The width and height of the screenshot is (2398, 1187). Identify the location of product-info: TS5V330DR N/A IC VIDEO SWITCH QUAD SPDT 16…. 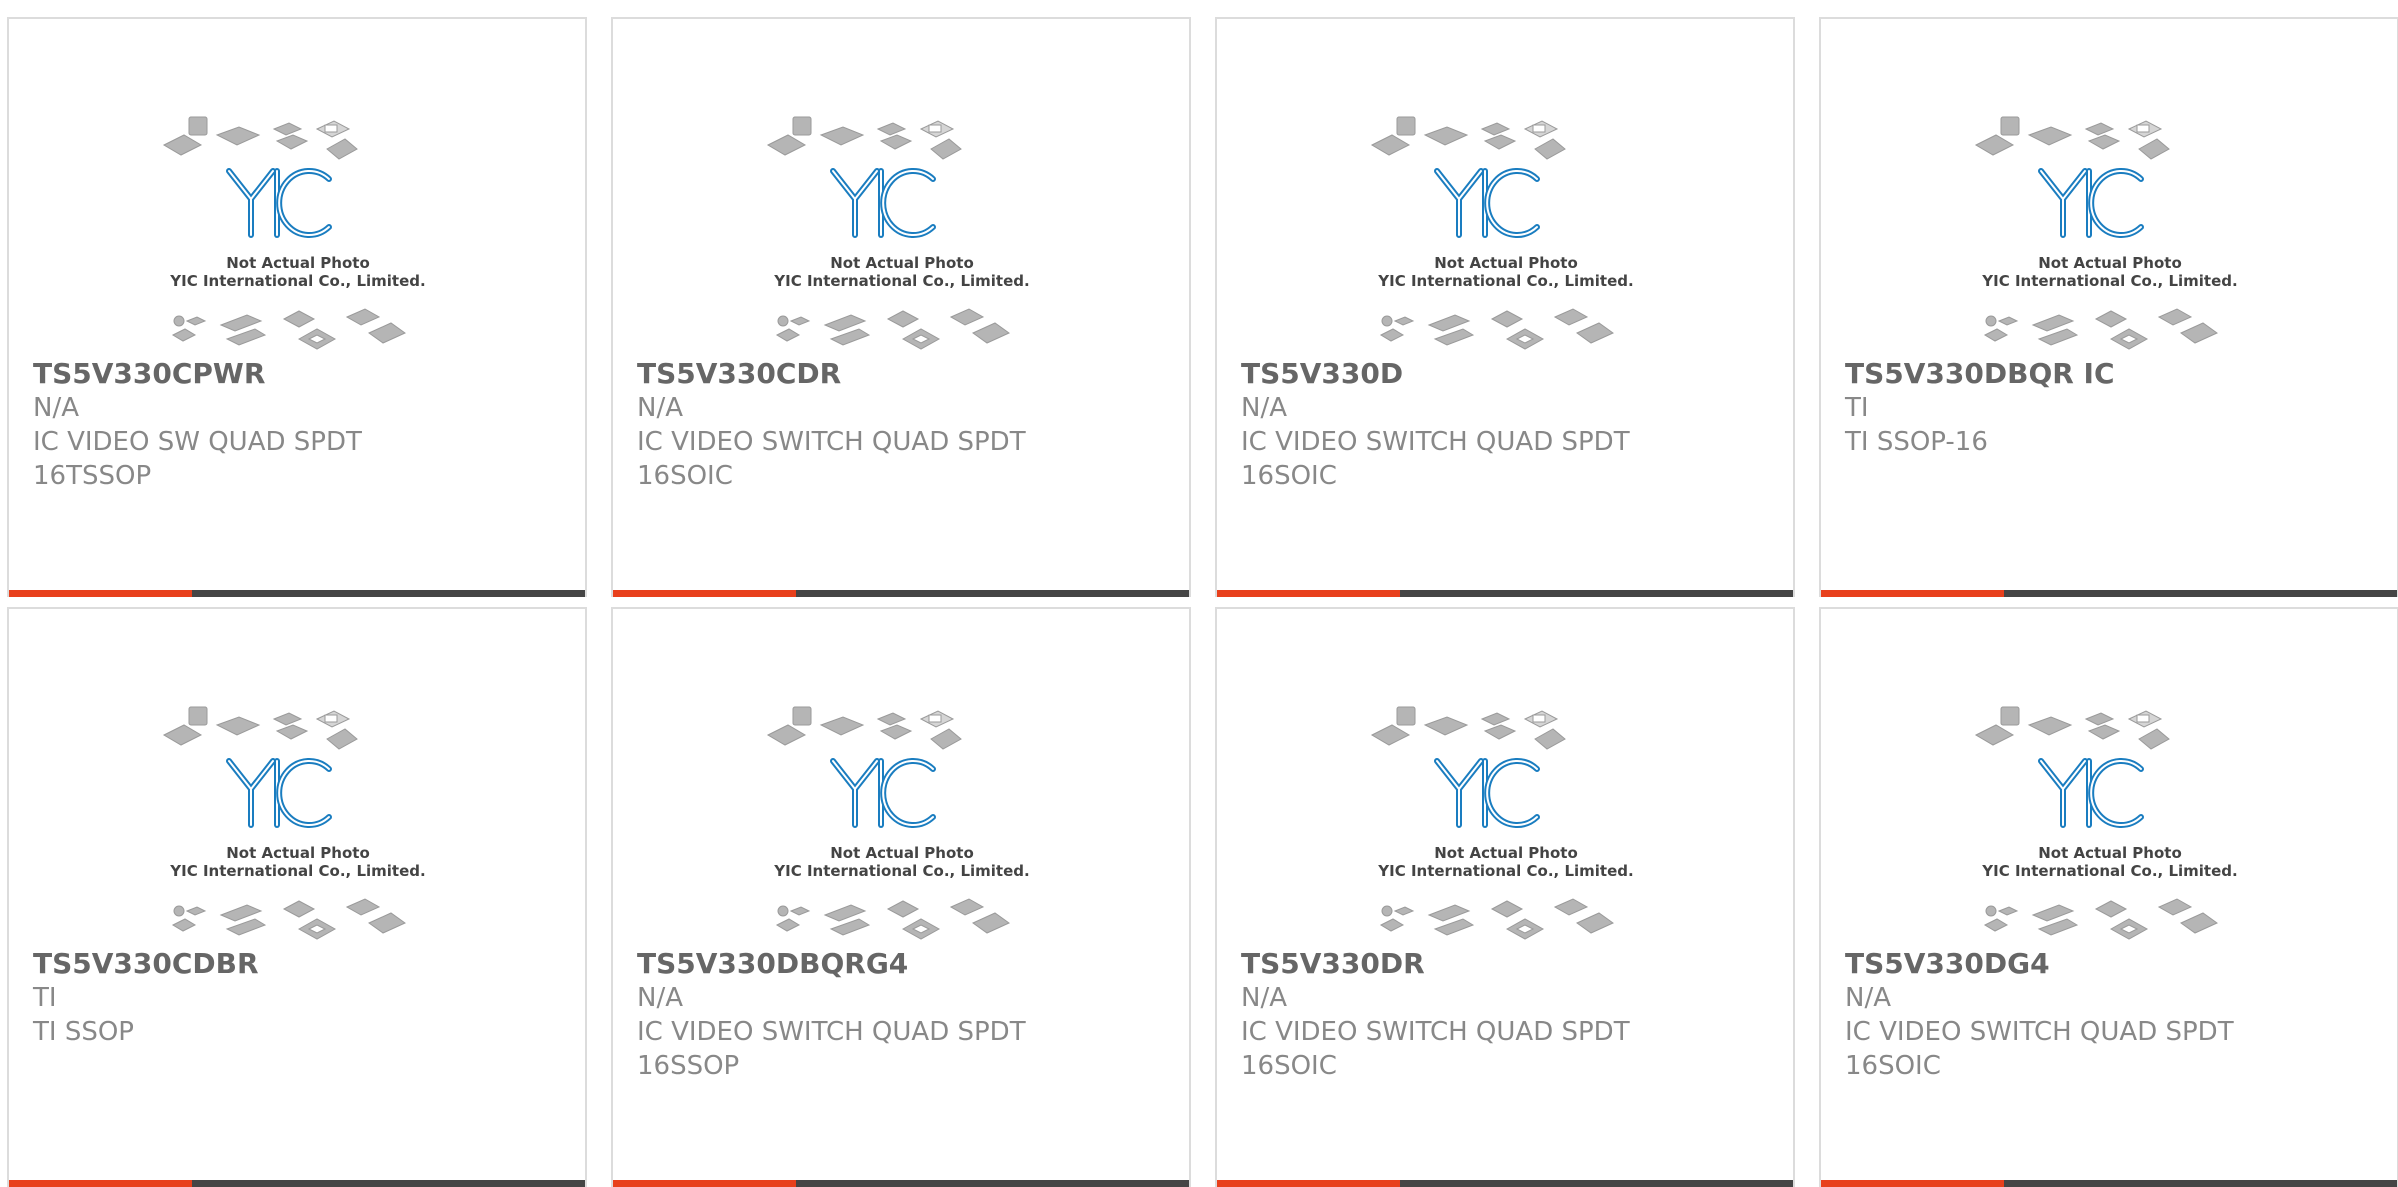
(1501, 1015).